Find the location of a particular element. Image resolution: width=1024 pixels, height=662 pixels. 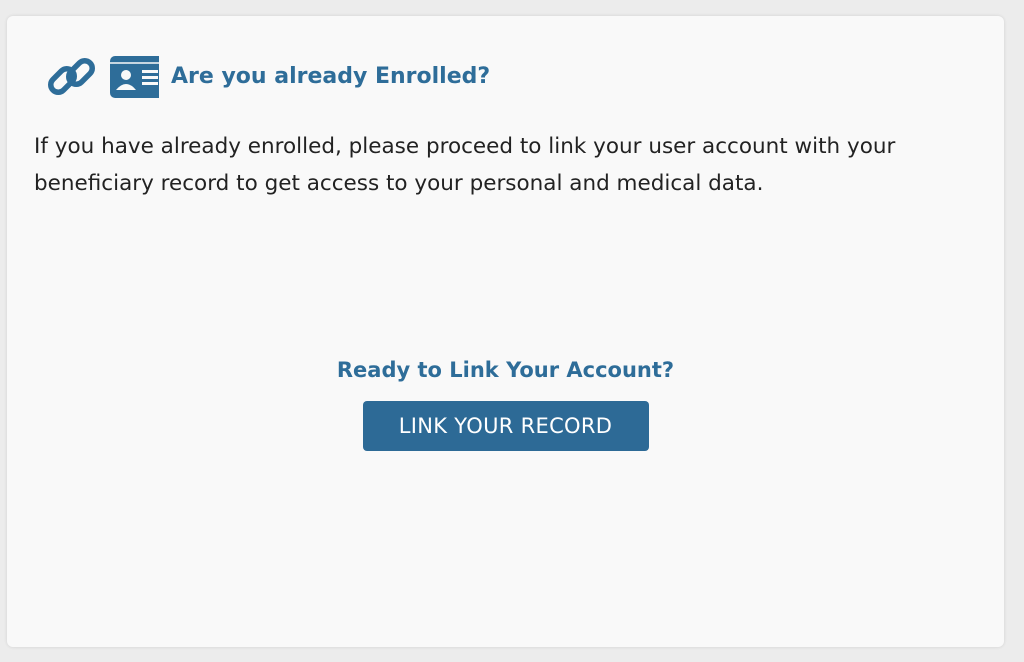

link-your-record-button: LINK YOUR RECORD is located at coordinates (505, 426).